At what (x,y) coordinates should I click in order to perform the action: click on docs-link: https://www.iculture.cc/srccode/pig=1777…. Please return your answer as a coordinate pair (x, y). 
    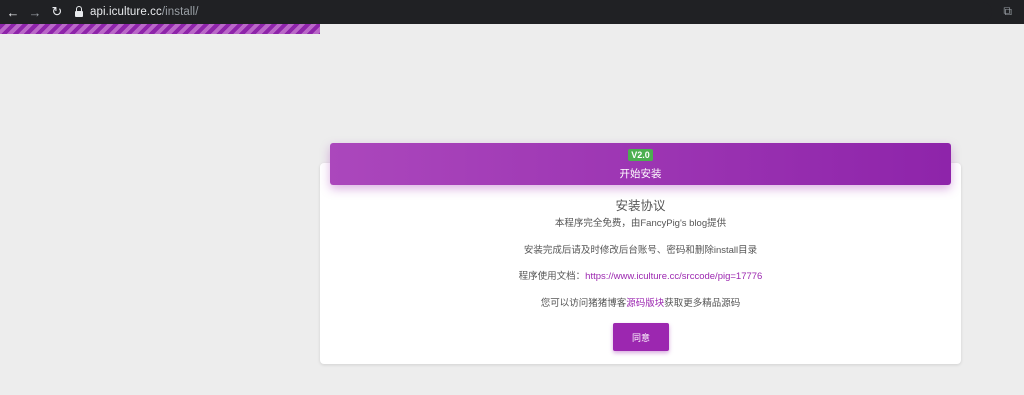
    Looking at the image, I should click on (673, 276).